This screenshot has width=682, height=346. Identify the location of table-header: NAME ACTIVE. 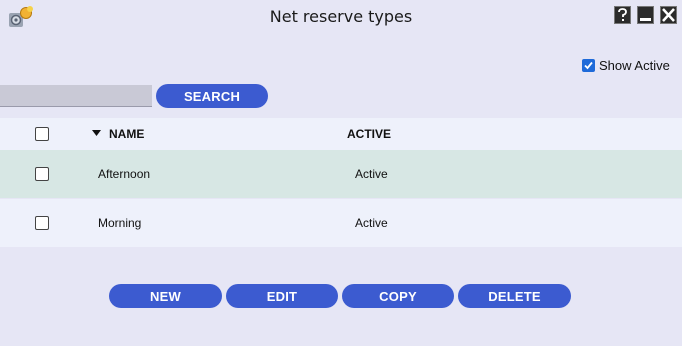
(341, 134).